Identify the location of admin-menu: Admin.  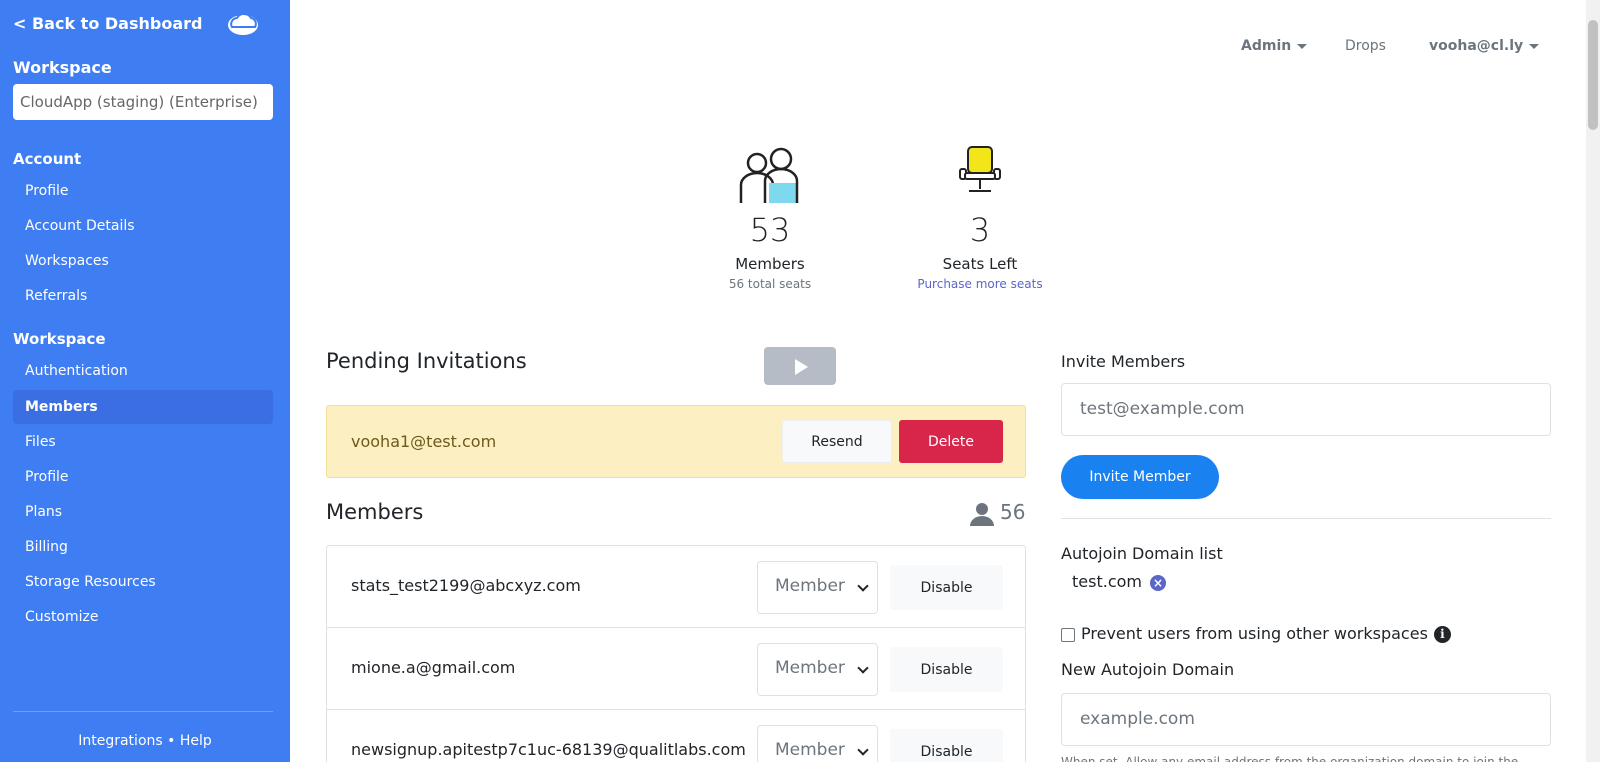
(1274, 46).